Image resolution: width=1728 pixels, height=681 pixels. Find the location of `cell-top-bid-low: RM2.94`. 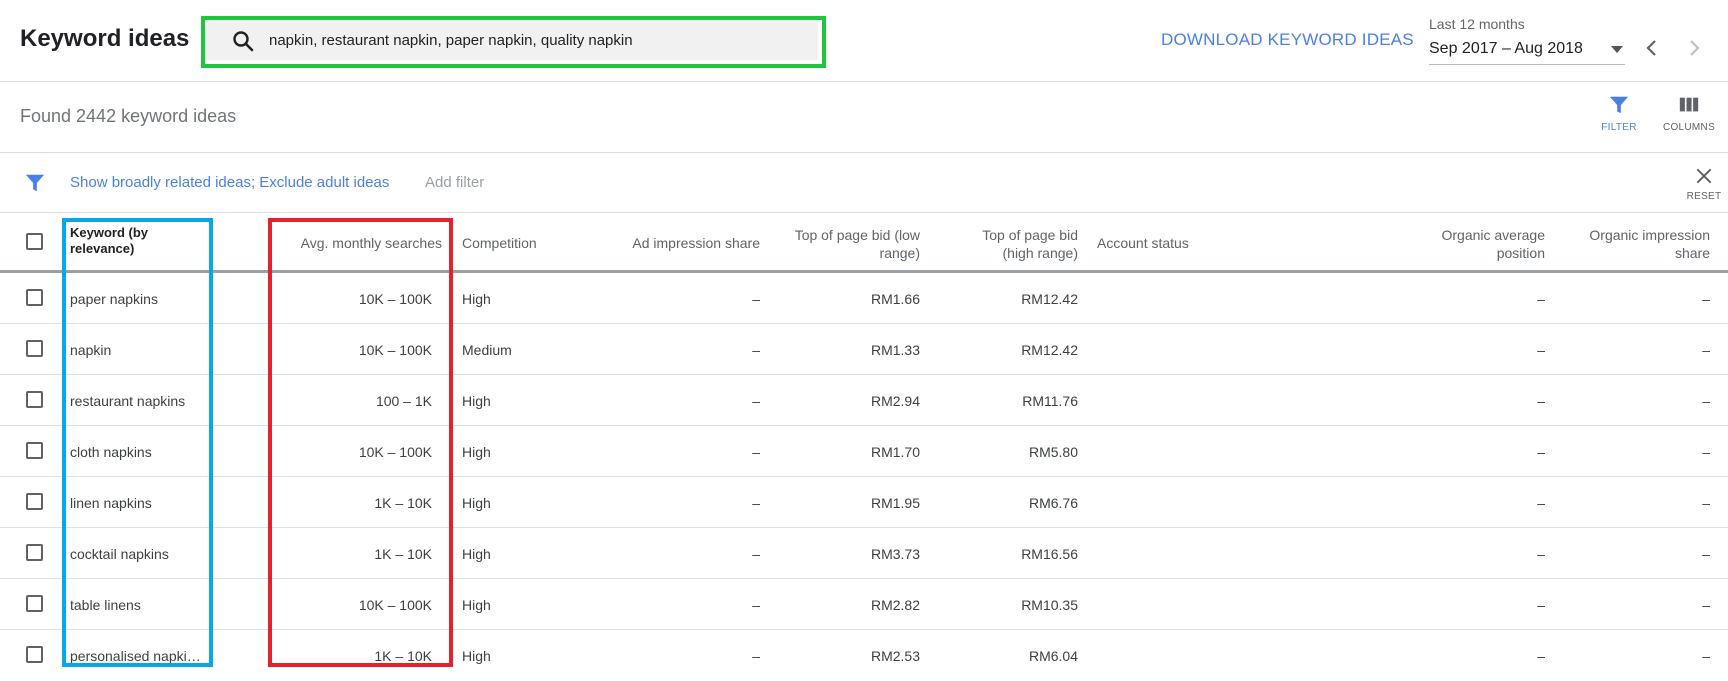

cell-top-bid-low: RM2.94 is located at coordinates (895, 401).